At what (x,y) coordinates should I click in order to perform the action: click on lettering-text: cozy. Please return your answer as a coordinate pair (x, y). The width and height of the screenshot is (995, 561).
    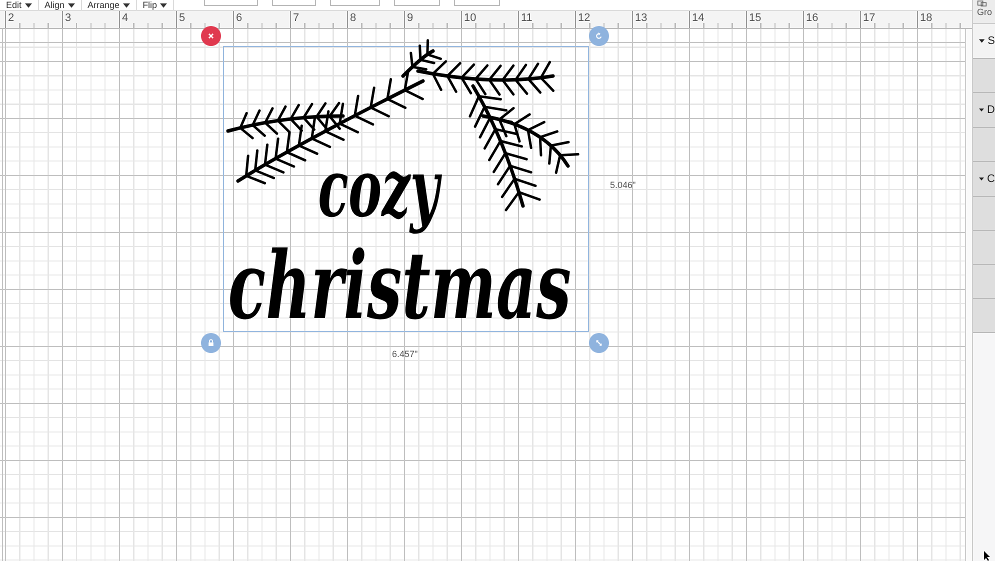
    Looking at the image, I should click on (379, 188).